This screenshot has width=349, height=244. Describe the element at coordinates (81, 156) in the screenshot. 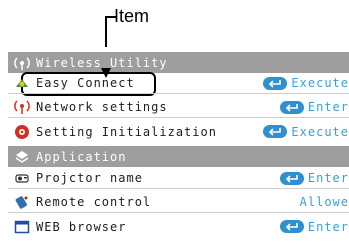

I see `section-header-label: Application` at that location.